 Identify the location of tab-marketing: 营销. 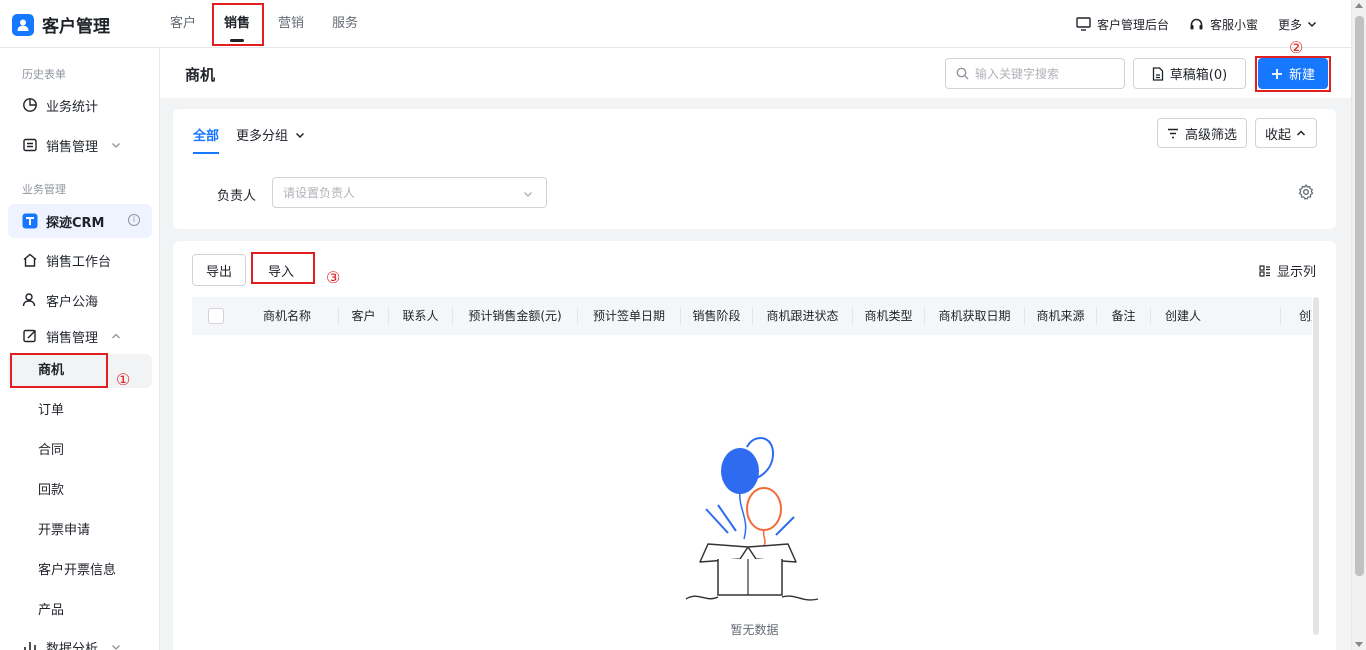
(291, 24).